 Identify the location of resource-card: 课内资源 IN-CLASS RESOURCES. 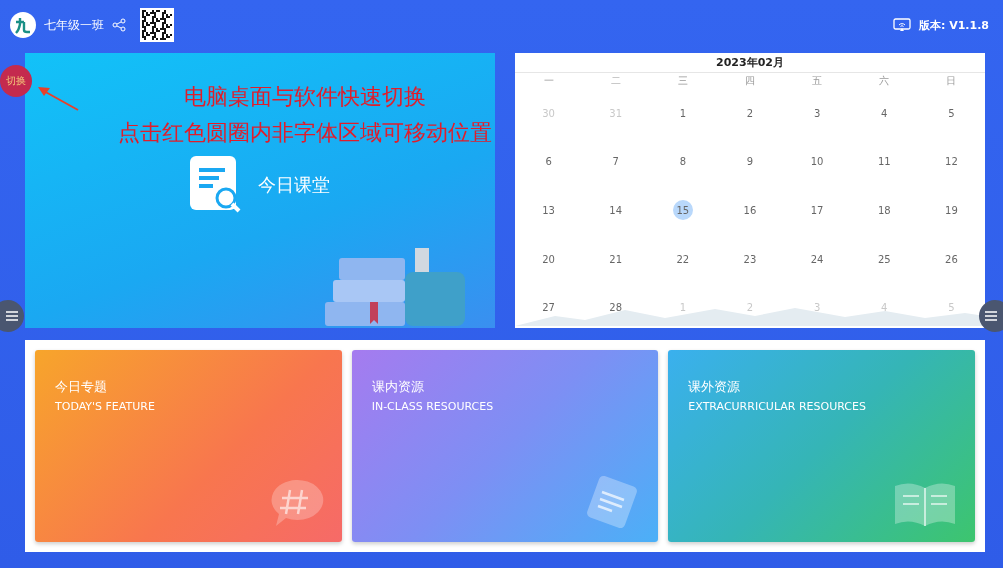
(505, 446).